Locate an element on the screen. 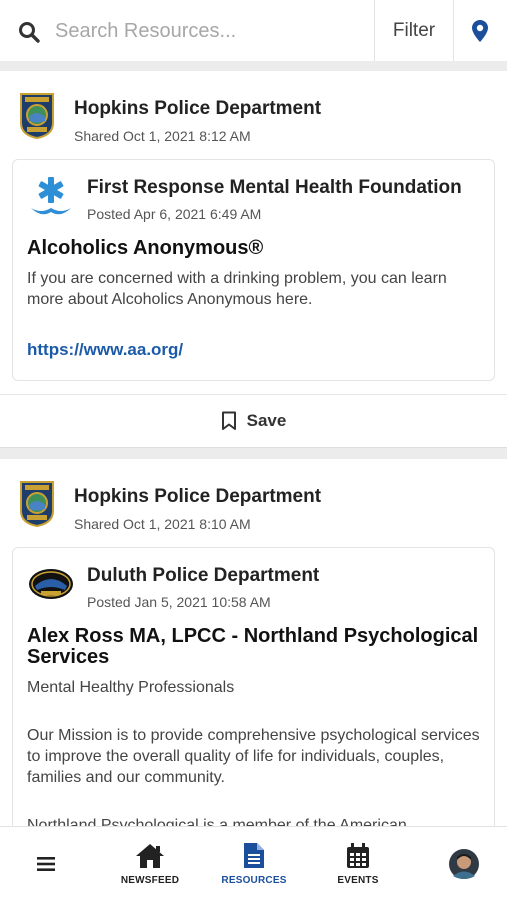 The height and width of the screenshot is (901, 507). resource-title: Alcoholics Anonymous® is located at coordinates (145, 248).